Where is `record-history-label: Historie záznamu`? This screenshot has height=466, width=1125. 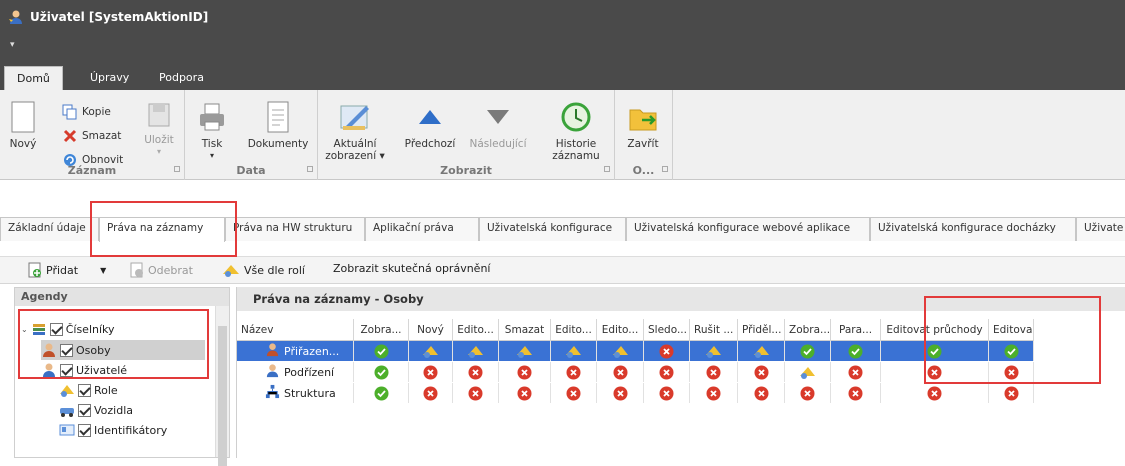
record-history-label: Historie záznamu is located at coordinates (576, 150).